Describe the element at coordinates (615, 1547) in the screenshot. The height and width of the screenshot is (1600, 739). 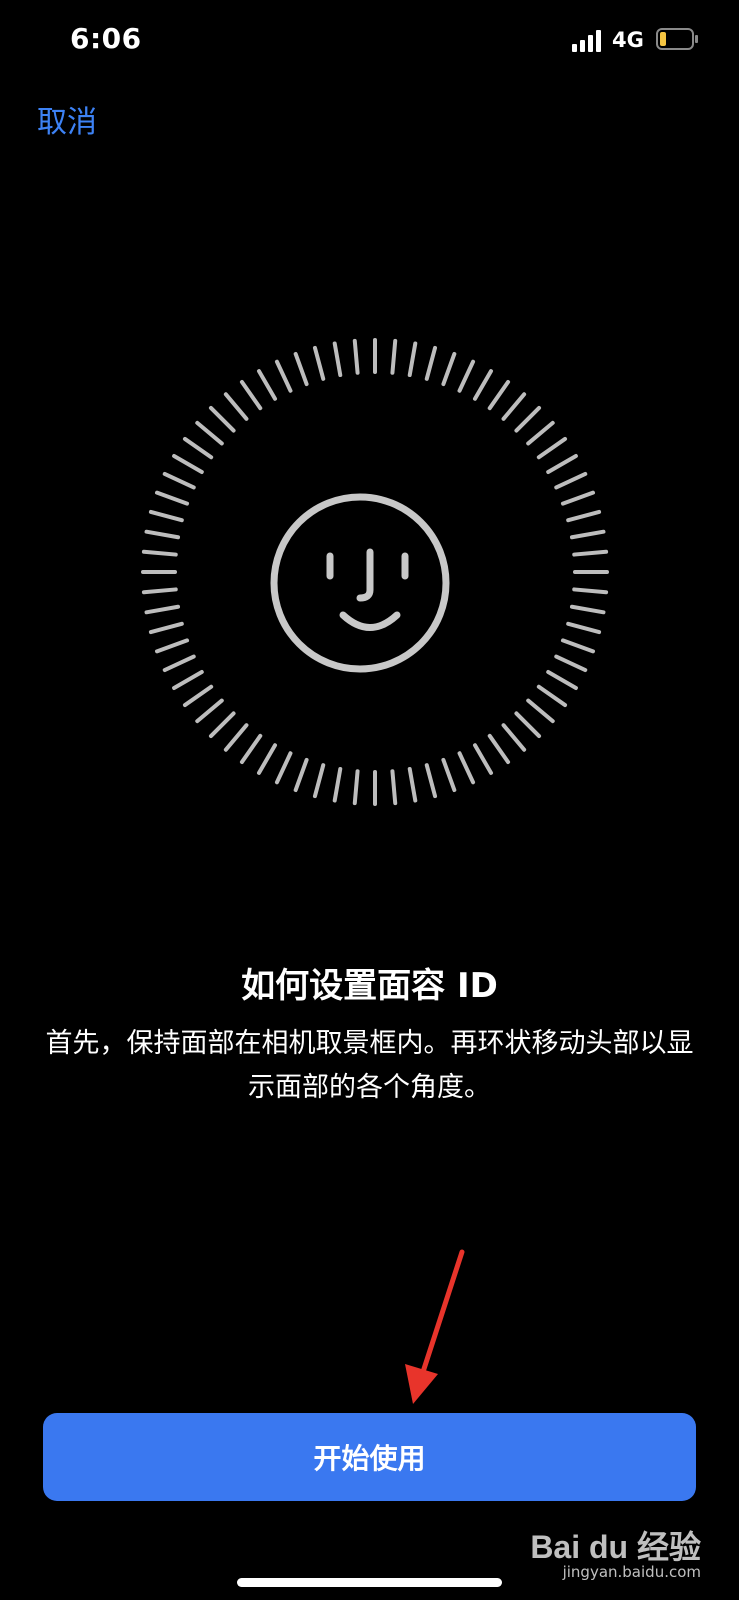
I see `baidu-jingyan-logo: Bai du 经验` at that location.